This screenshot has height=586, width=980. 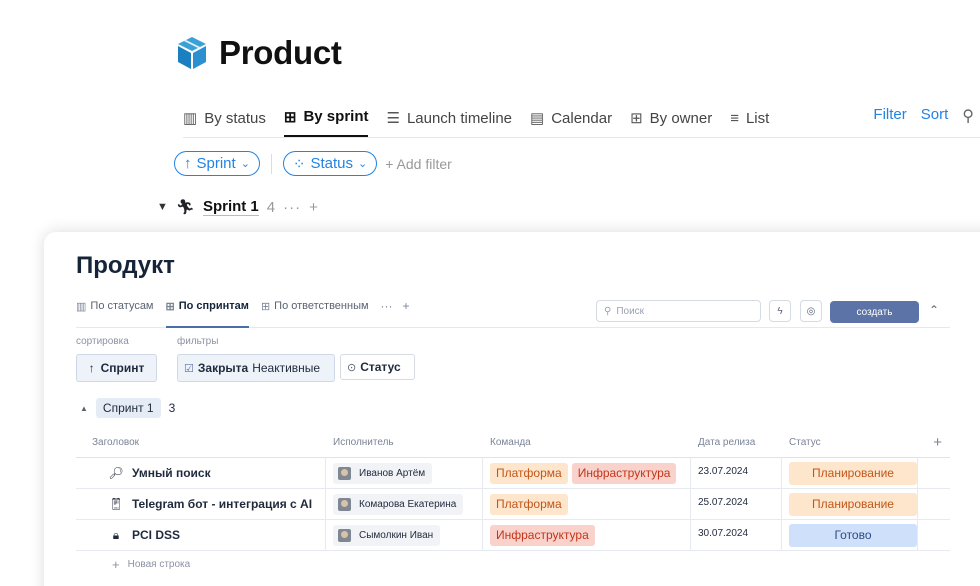 I want to click on new-row-button: + Новая строка, so click(x=513, y=564).